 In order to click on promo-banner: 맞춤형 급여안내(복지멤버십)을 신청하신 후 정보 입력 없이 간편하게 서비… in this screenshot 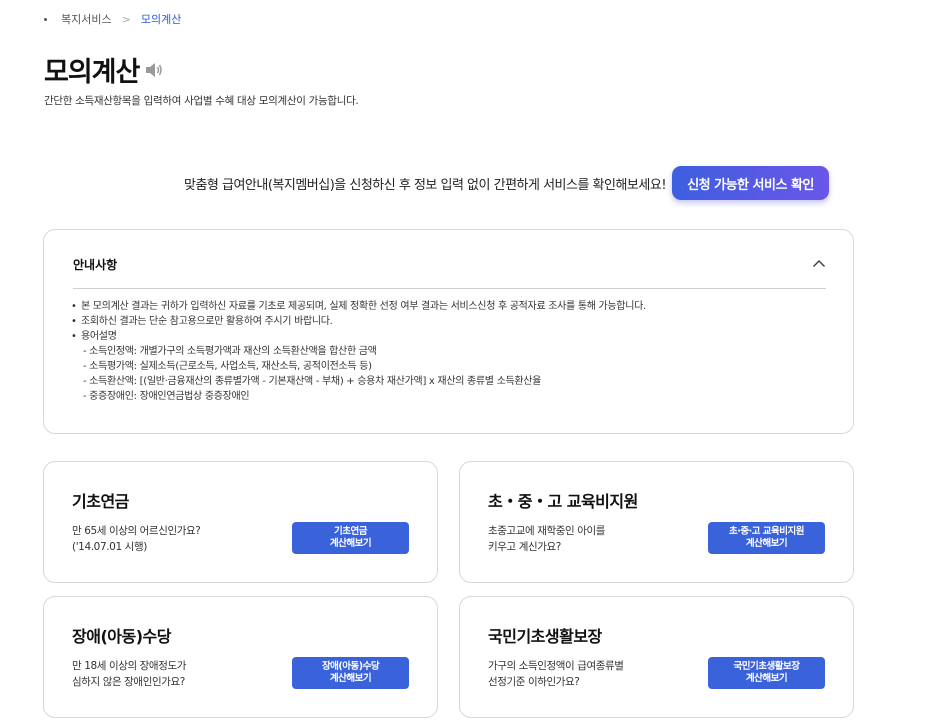, I will do `click(507, 183)`.